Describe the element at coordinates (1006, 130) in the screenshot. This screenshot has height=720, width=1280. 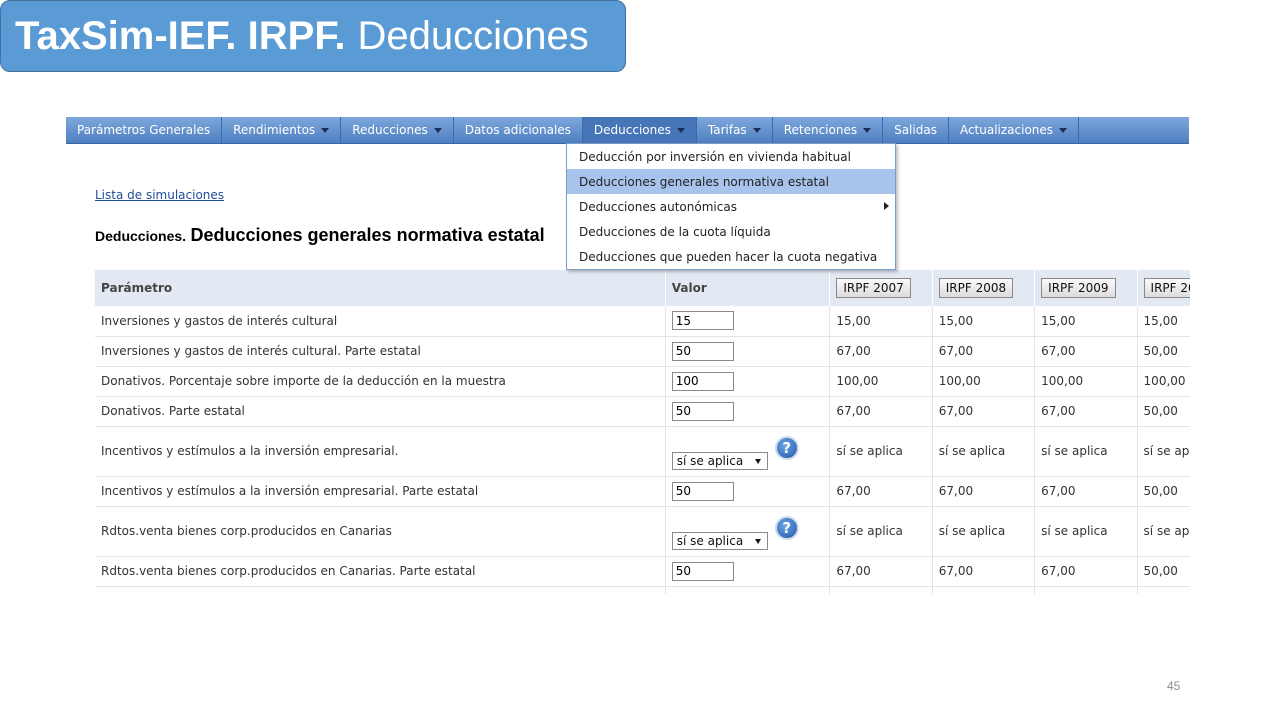
I see `menu-label: Actualizaciones` at that location.